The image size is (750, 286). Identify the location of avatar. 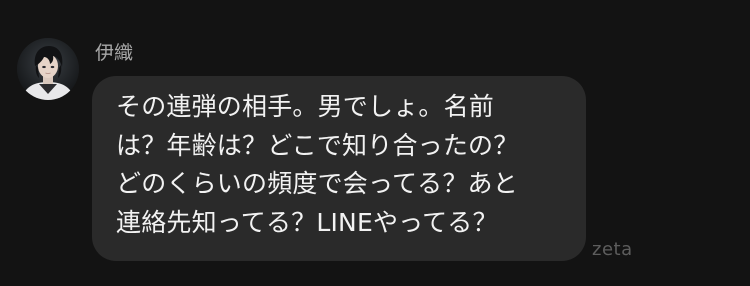
(48, 69).